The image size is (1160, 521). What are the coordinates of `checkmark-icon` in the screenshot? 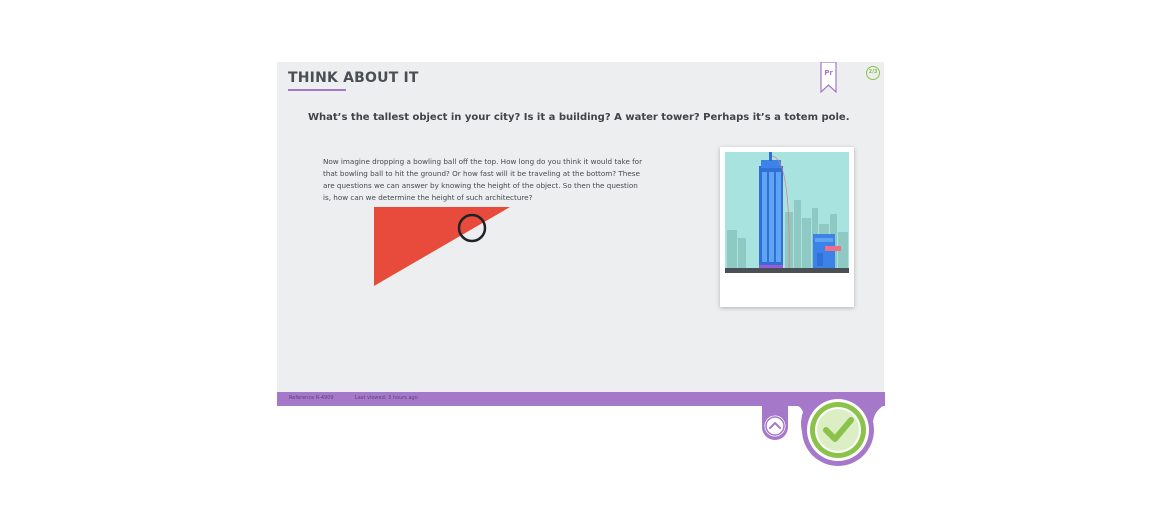 It's located at (837, 429).